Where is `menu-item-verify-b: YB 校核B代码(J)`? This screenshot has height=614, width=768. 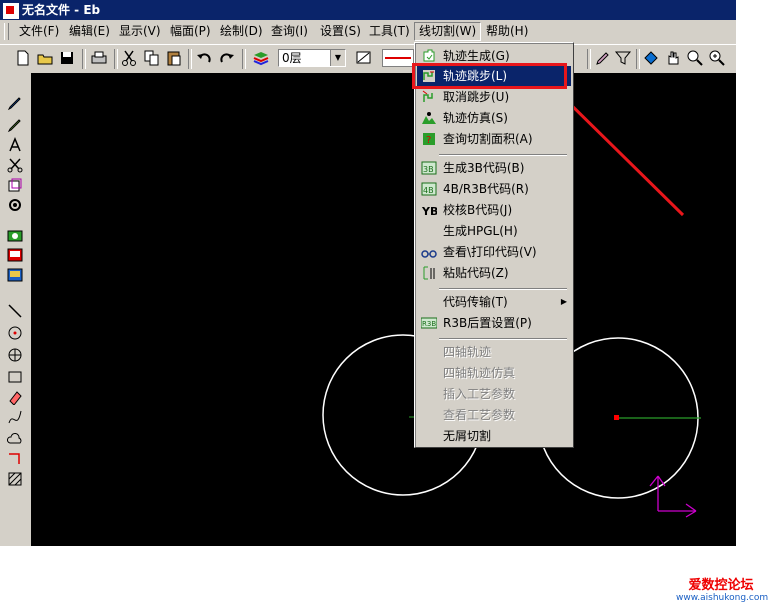
menu-item-verify-b: YB 校核B代码(J) is located at coordinates (494, 210).